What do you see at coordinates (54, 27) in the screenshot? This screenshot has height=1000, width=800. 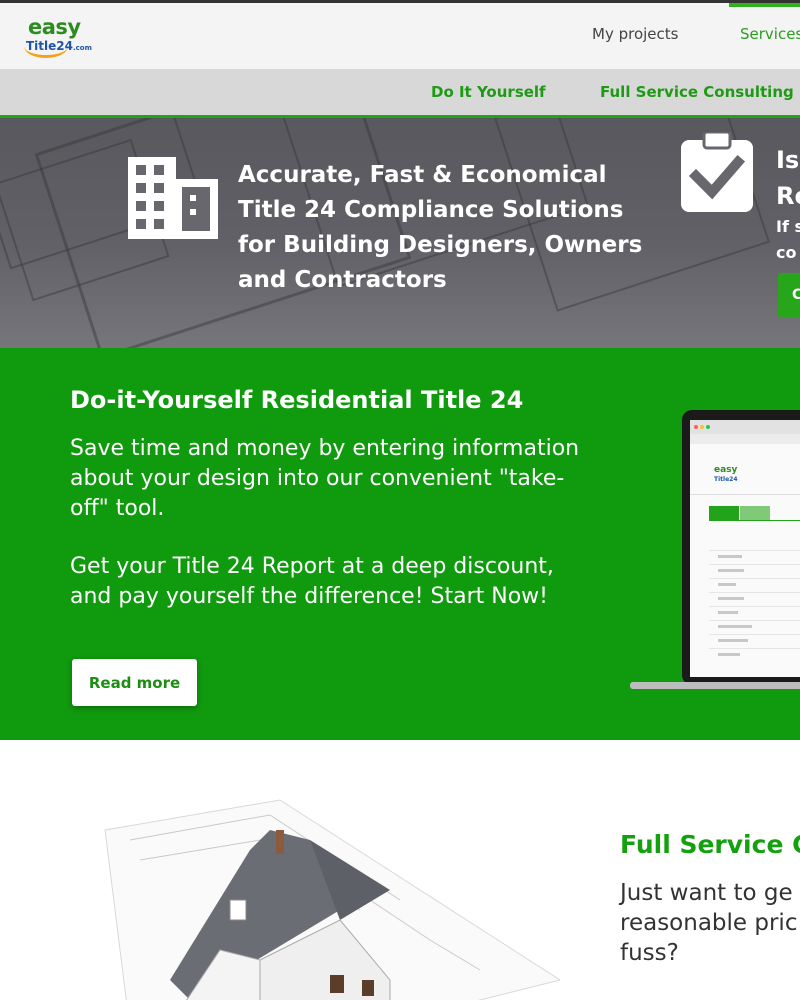 I see `logo-word-easy: easy` at bounding box center [54, 27].